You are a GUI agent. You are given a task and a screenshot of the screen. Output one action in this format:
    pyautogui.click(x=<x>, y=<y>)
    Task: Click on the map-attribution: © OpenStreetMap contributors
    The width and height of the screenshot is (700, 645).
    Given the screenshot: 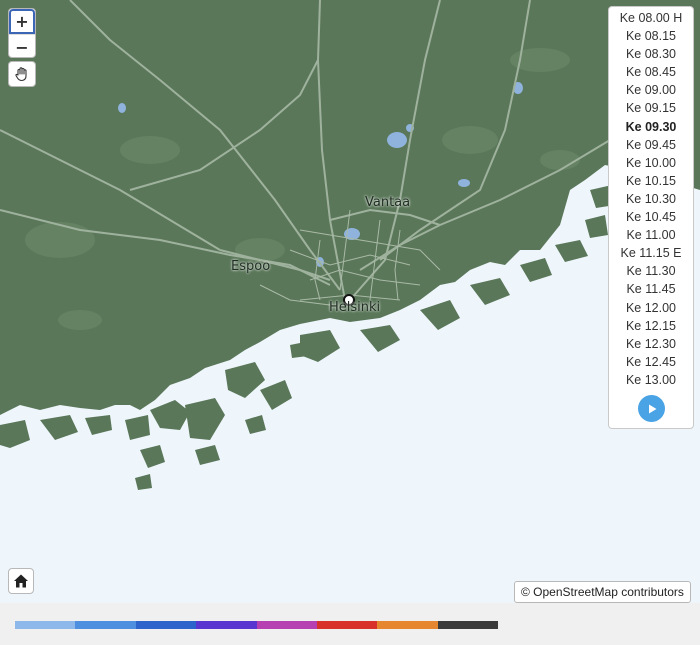 What is the action you would take?
    pyautogui.click(x=602, y=592)
    